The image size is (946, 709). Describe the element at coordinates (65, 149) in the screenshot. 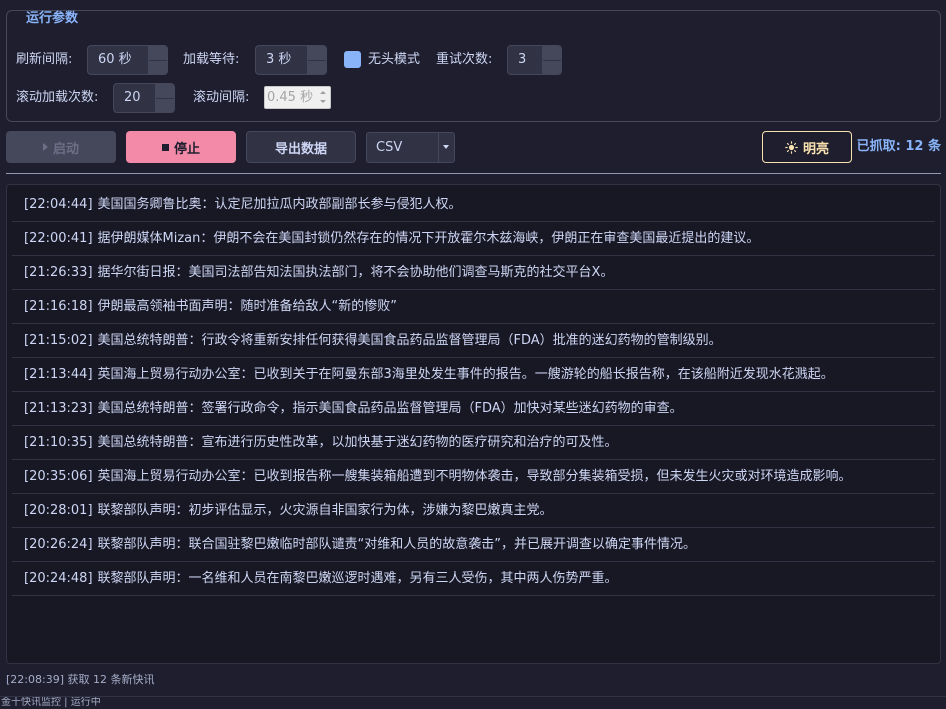

I see `start-button-label: 启动` at that location.